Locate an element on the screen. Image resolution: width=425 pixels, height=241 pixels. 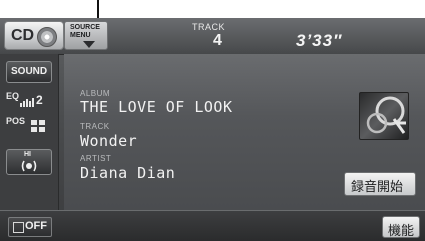
cd-disc-icon is located at coordinates (47, 37).